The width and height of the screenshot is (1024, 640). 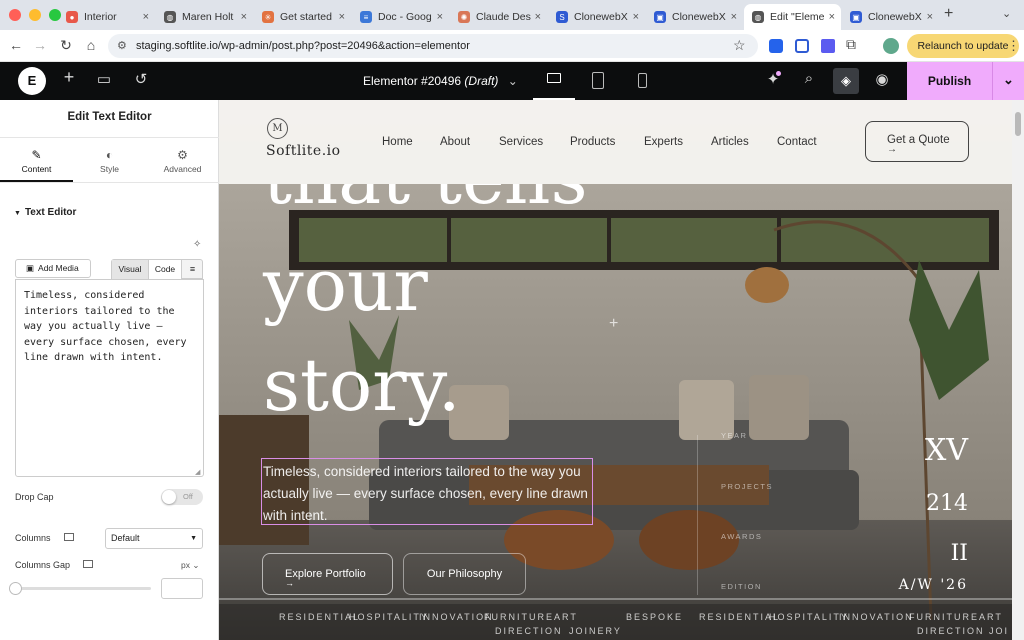 I want to click on ticker-item: HOSPITALITY, so click(x=389, y=617).